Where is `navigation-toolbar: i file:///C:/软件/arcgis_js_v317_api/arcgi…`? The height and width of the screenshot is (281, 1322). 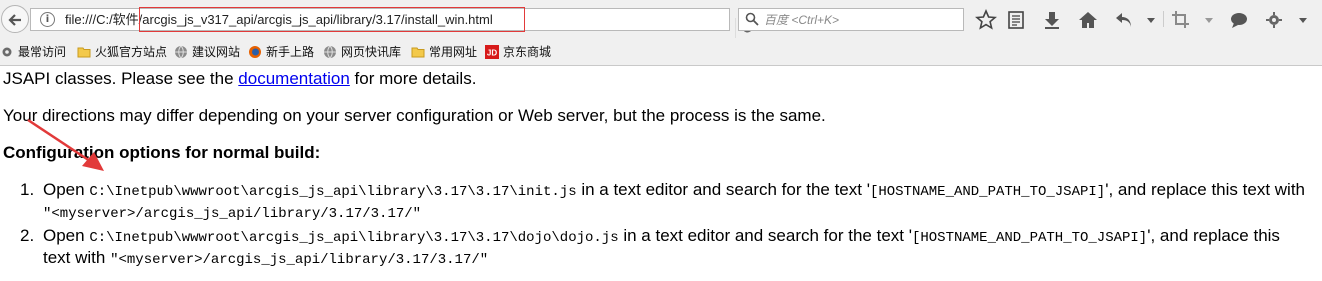 navigation-toolbar: i file:///C:/软件/arcgis_js_v317_api/arcgi… is located at coordinates (661, 20).